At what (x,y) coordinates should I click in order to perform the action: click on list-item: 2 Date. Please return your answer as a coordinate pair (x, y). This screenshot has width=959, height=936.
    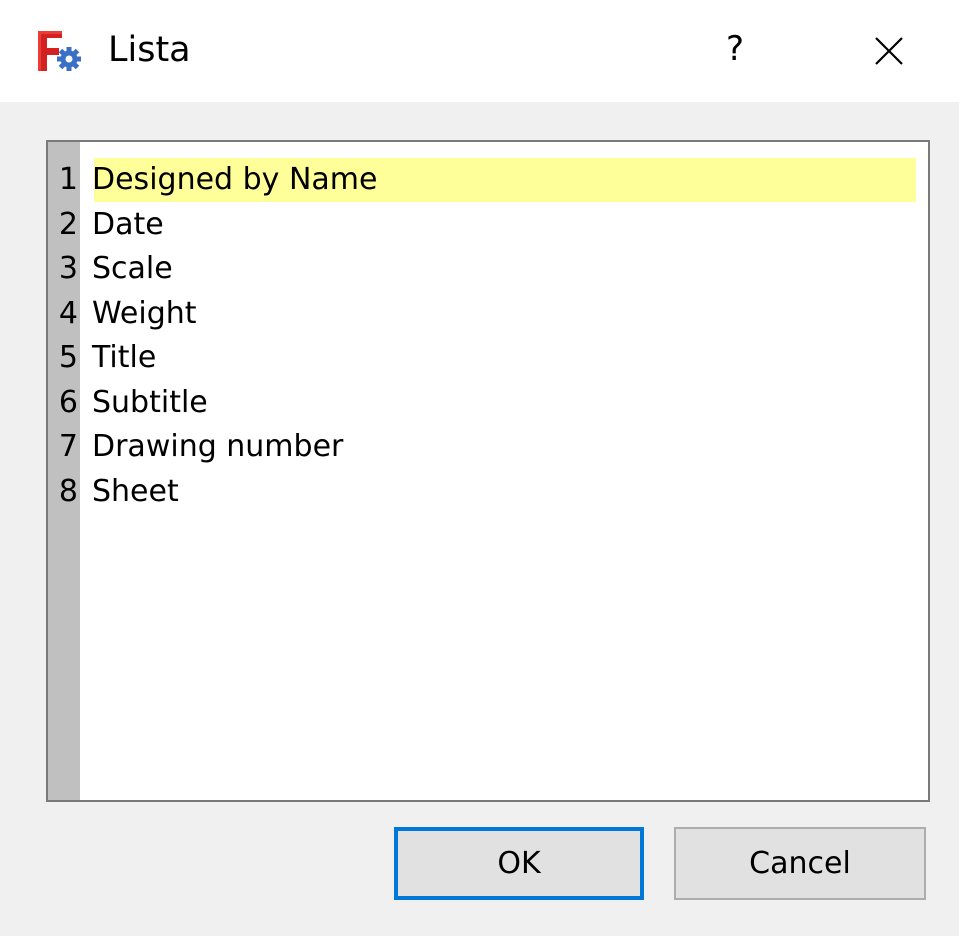
    Looking at the image, I should click on (488, 225).